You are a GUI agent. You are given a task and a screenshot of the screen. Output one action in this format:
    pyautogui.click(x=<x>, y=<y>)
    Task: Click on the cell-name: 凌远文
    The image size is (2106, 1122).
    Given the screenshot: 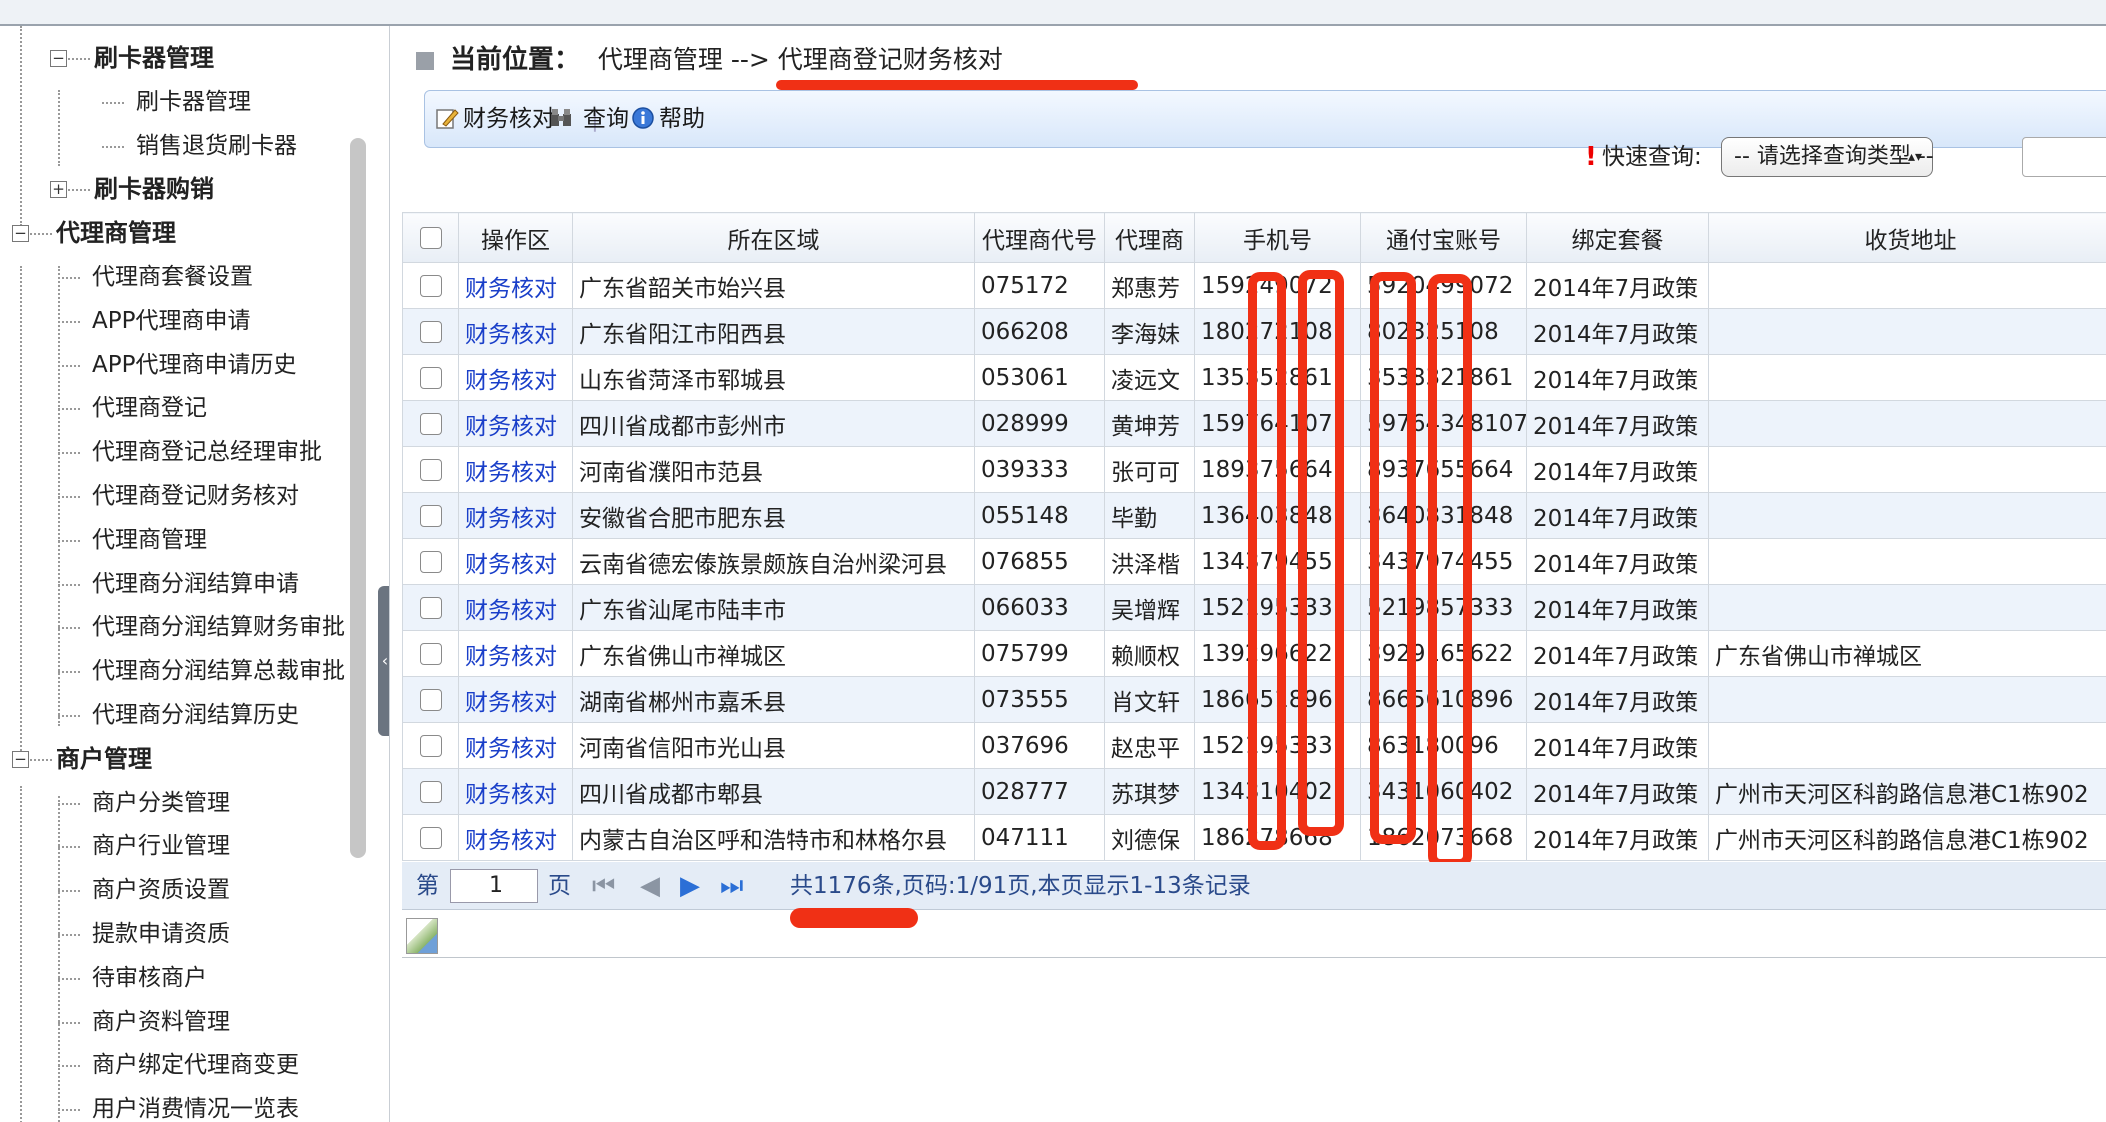 What is the action you would take?
    pyautogui.click(x=1149, y=377)
    